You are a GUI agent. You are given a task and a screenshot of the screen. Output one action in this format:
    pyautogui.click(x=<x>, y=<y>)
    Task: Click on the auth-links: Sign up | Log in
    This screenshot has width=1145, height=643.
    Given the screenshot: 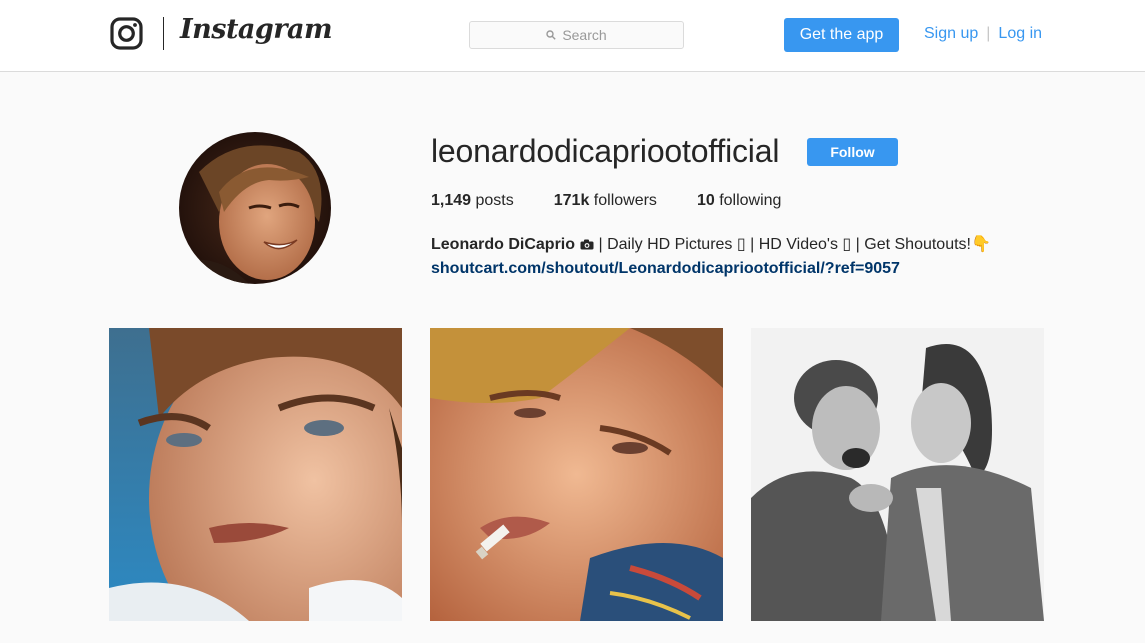 What is the action you would take?
    pyautogui.click(x=983, y=34)
    